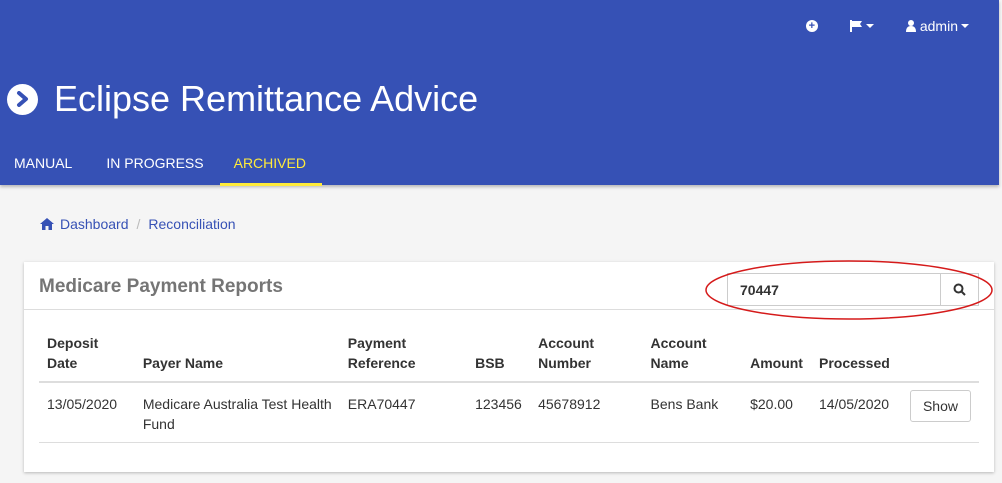 Image resolution: width=1002 pixels, height=483 pixels. Describe the element at coordinates (403, 358) in the screenshot. I see `col-payment-reference: Payment Reference` at that location.